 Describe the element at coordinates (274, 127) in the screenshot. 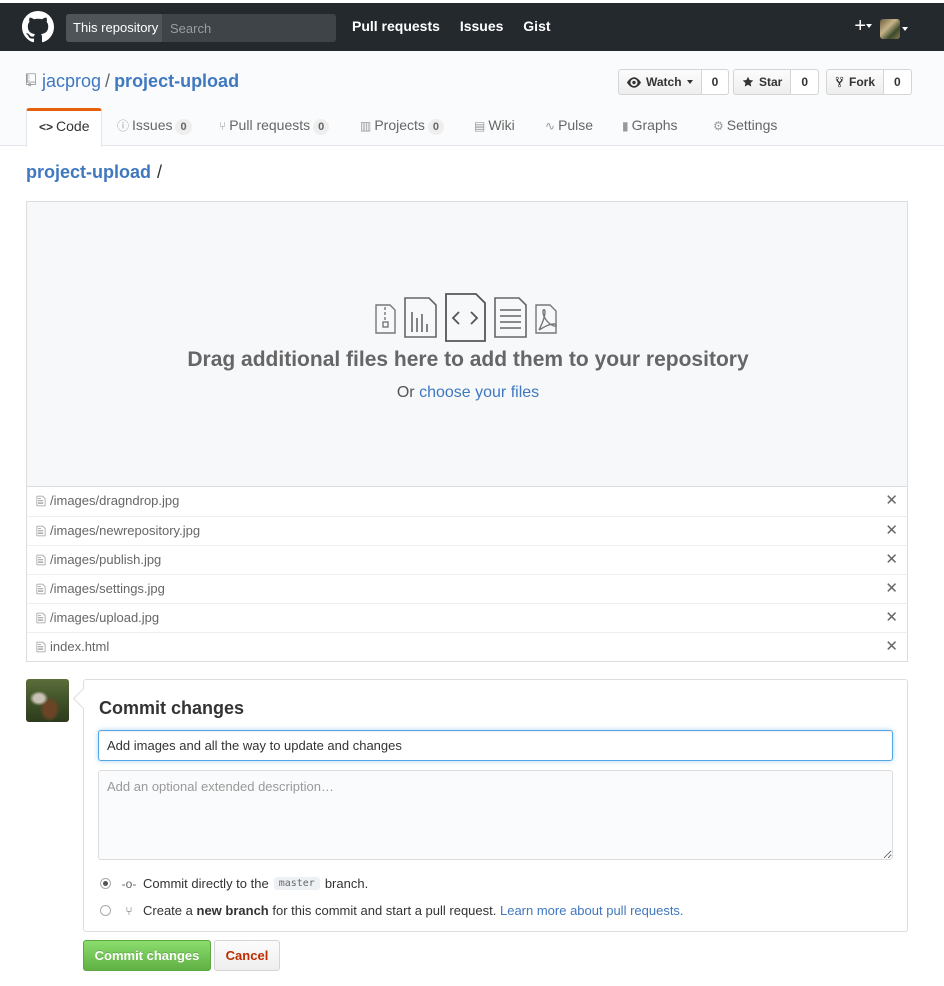

I see `tab-pull-requests: ⑂ Pull requests 0` at that location.